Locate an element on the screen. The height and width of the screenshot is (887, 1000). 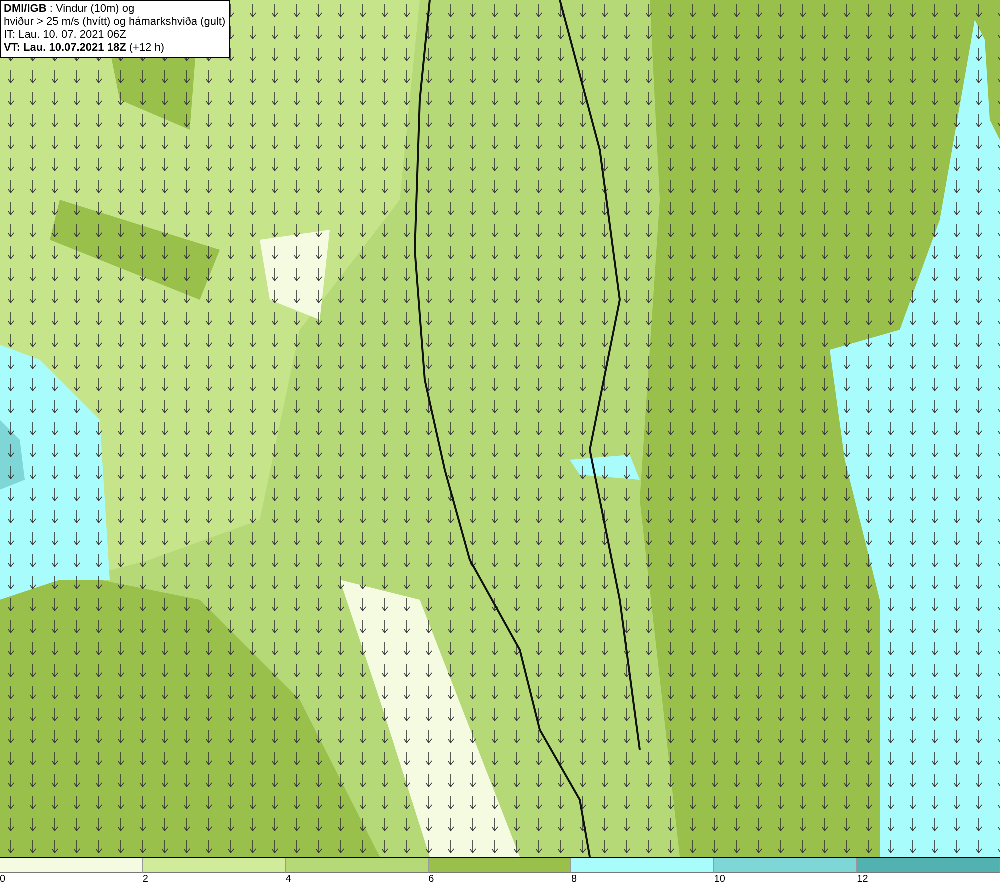
legend-label: 10 is located at coordinates (720, 880).